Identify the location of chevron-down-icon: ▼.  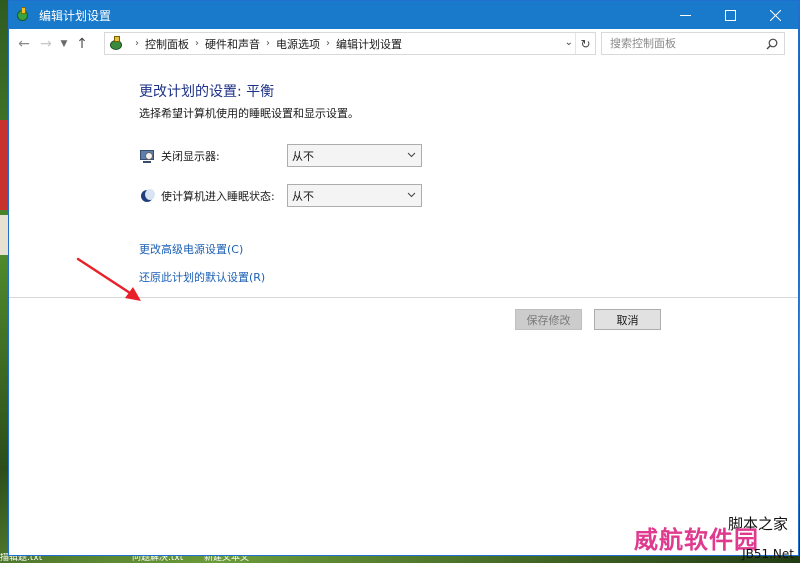
(64, 44).